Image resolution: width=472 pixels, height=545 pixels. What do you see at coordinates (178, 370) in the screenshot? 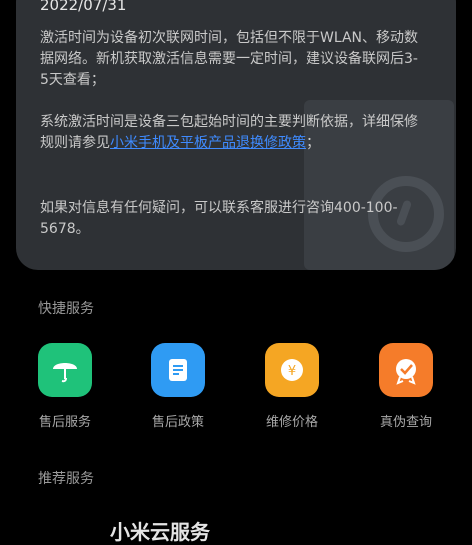
I see `document-icon` at bounding box center [178, 370].